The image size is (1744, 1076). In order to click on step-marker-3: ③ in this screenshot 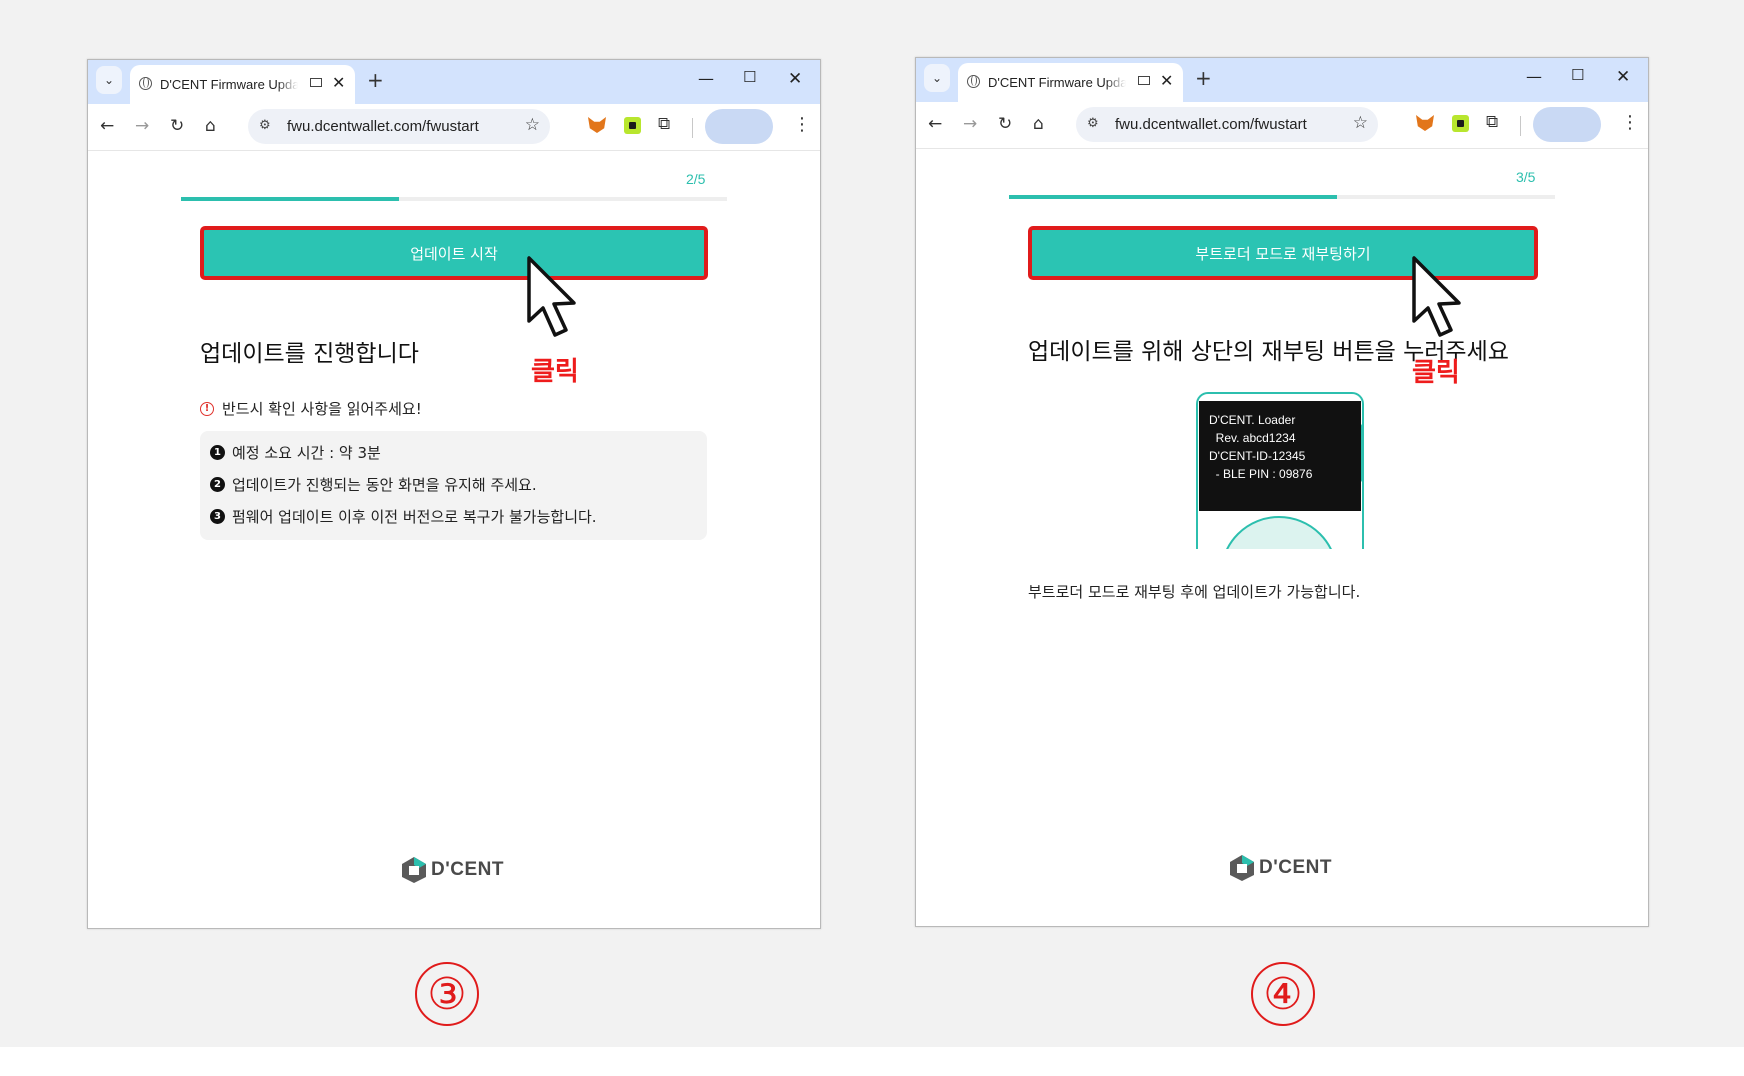, I will do `click(447, 994)`.